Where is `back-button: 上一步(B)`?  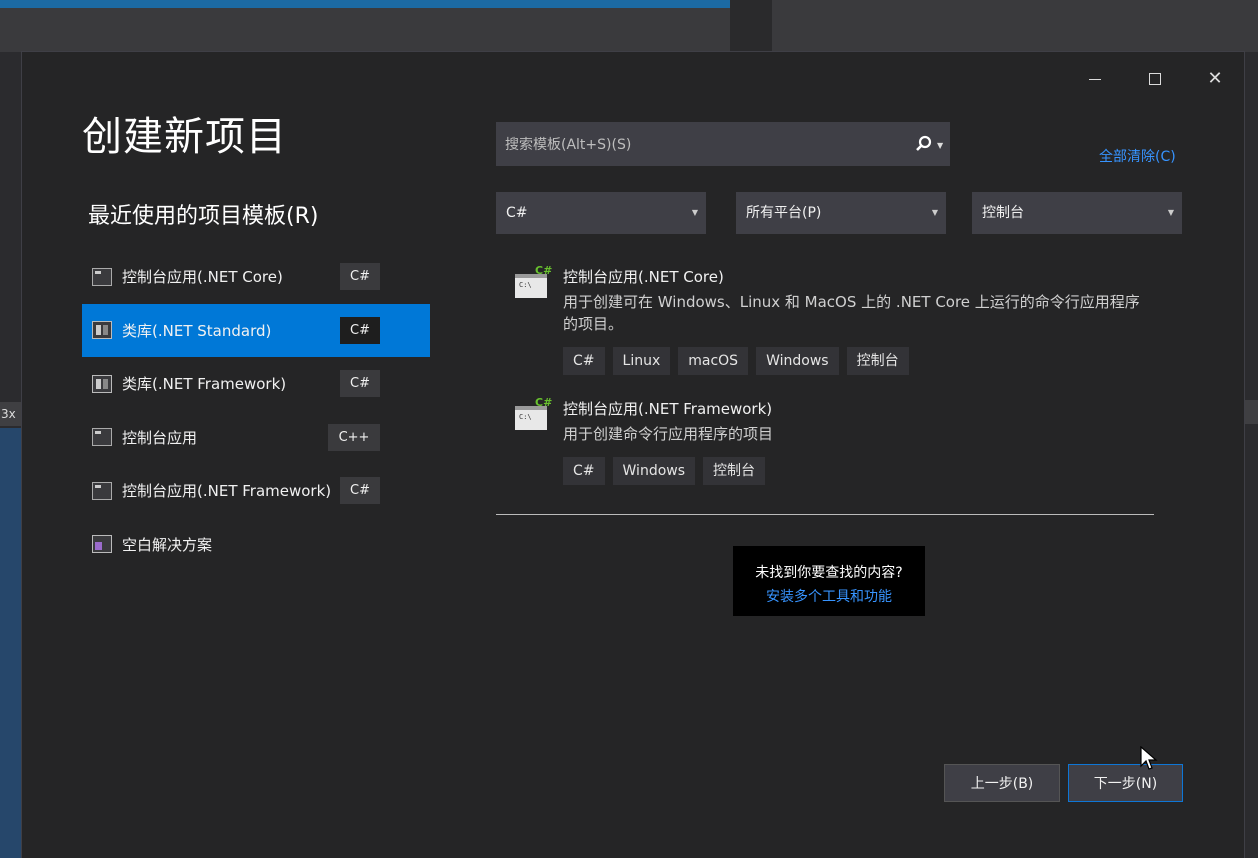 back-button: 上一步(B) is located at coordinates (1002, 783).